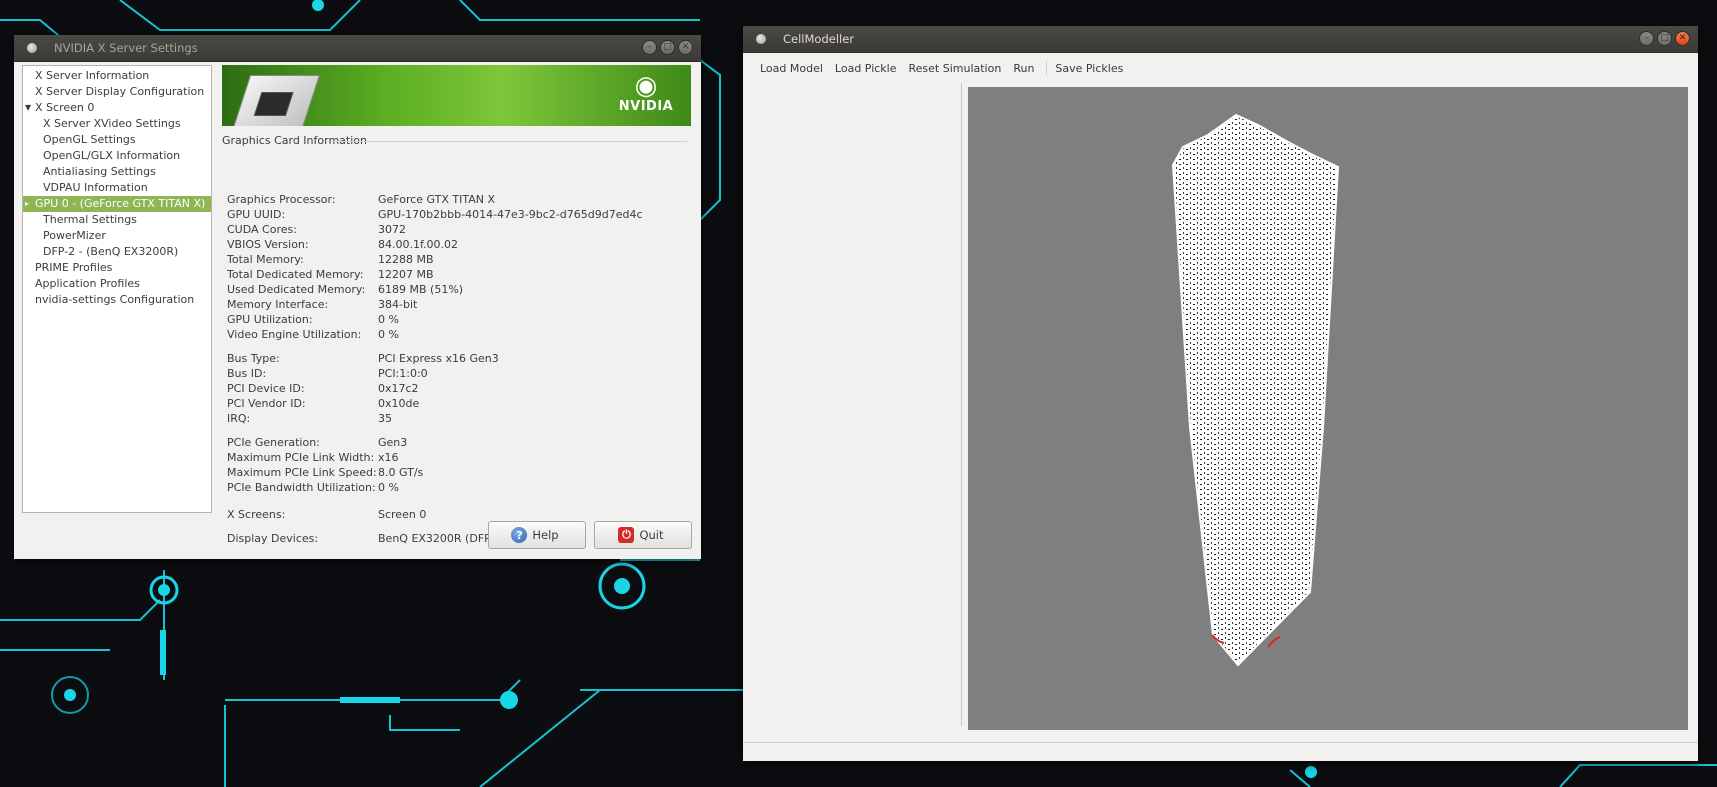 The height and width of the screenshot is (787, 1717). Describe the element at coordinates (323, 403) in the screenshot. I see `info-row: PCI Vendor ID: 0x10de` at that location.